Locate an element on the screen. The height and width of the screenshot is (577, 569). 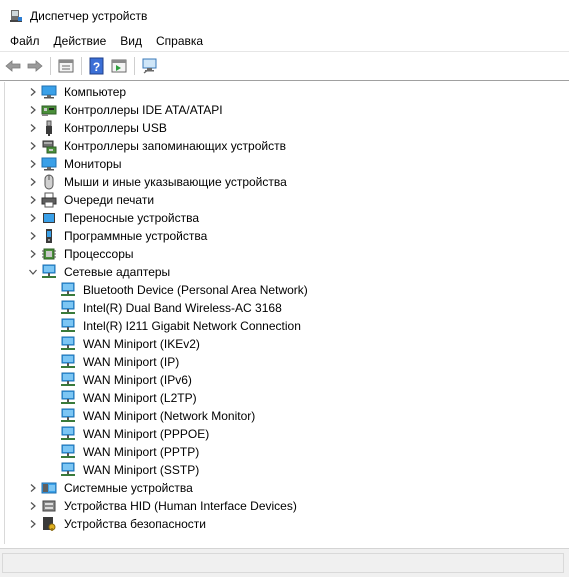
printer-icon is located at coordinates (49, 200).